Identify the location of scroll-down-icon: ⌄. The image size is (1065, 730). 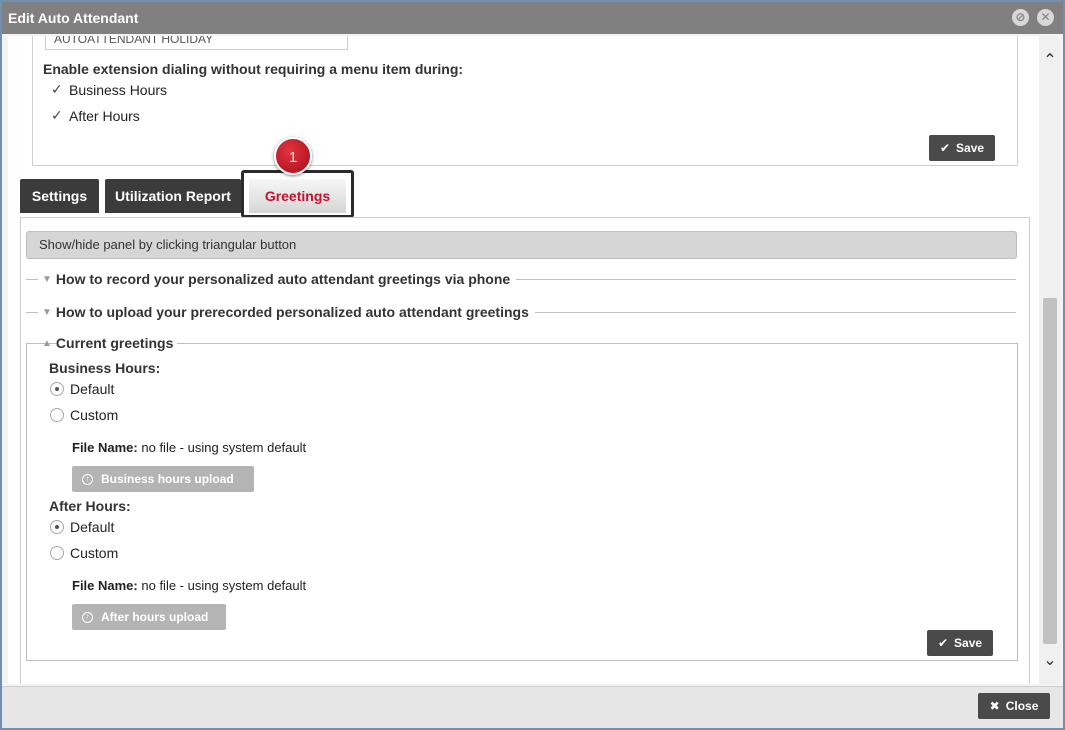
(1050, 661).